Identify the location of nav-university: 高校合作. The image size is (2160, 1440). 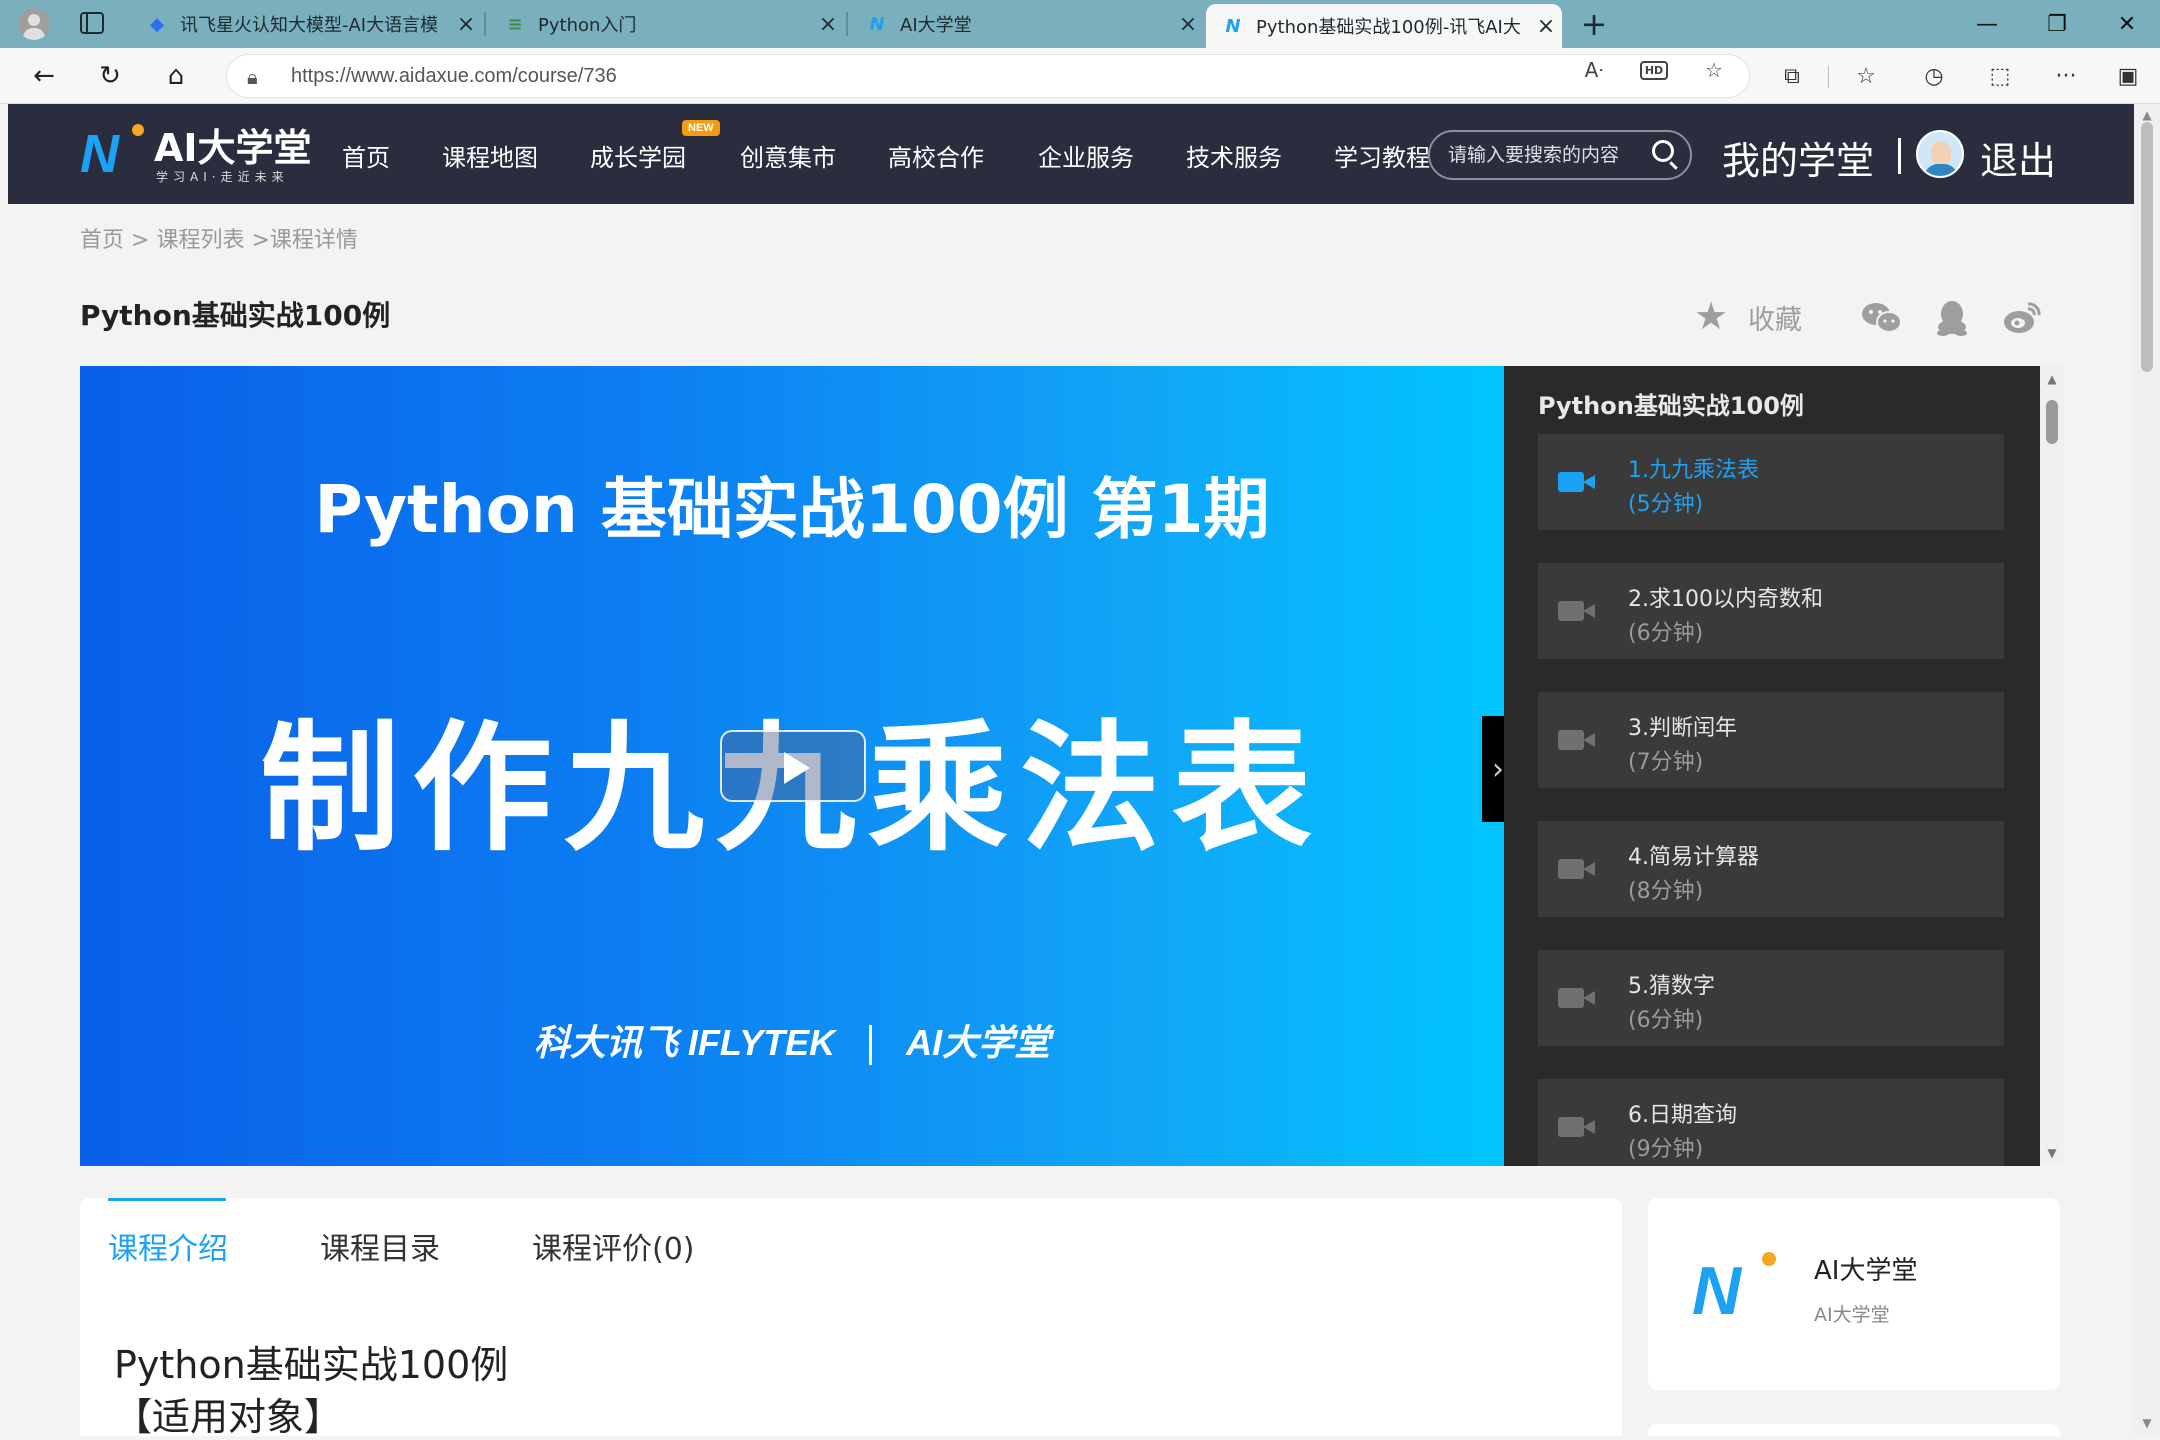
(936, 155).